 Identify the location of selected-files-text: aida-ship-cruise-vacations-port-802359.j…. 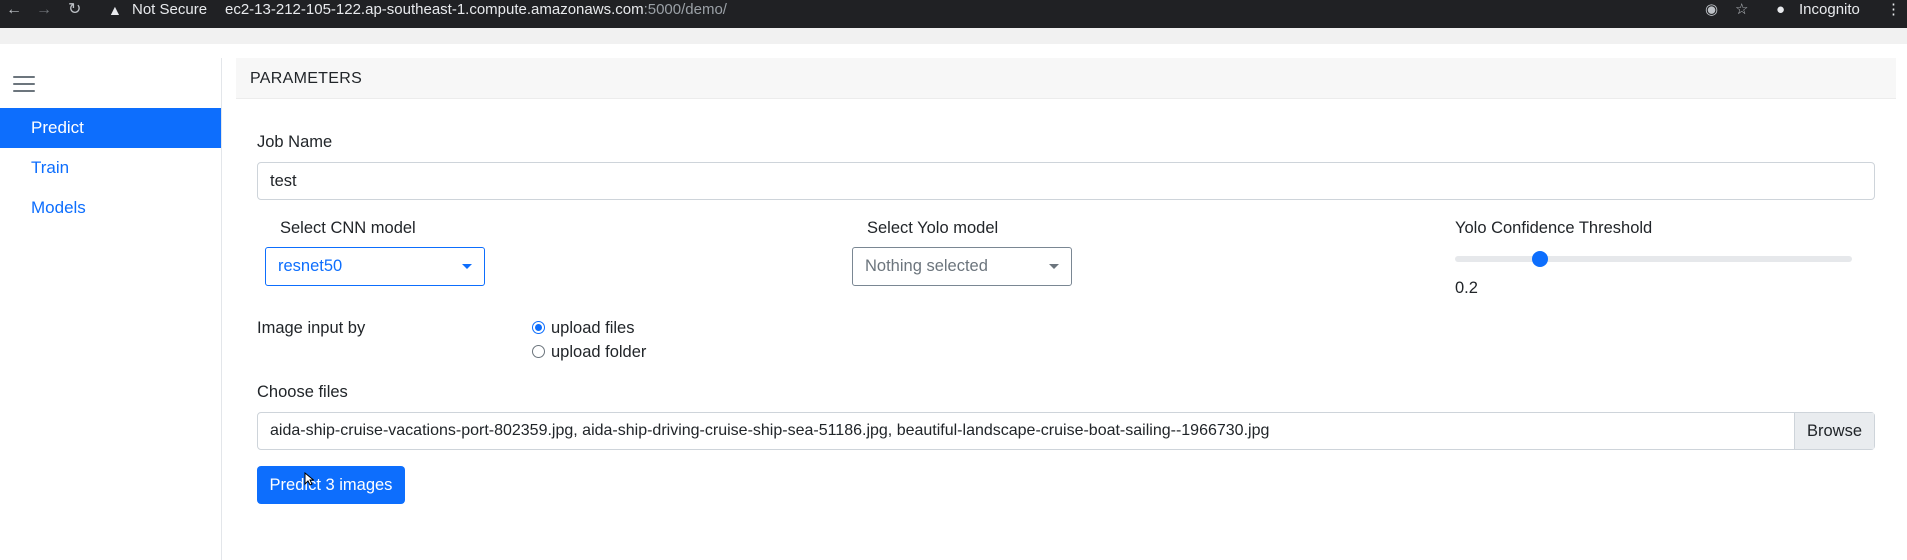
(770, 430).